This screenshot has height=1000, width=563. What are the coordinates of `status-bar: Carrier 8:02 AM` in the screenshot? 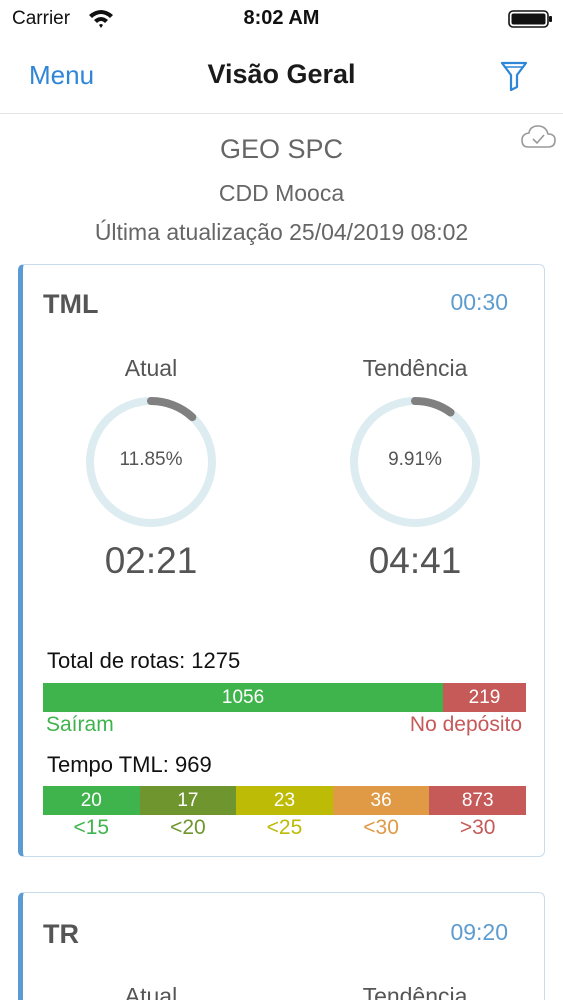 It's located at (281, 20).